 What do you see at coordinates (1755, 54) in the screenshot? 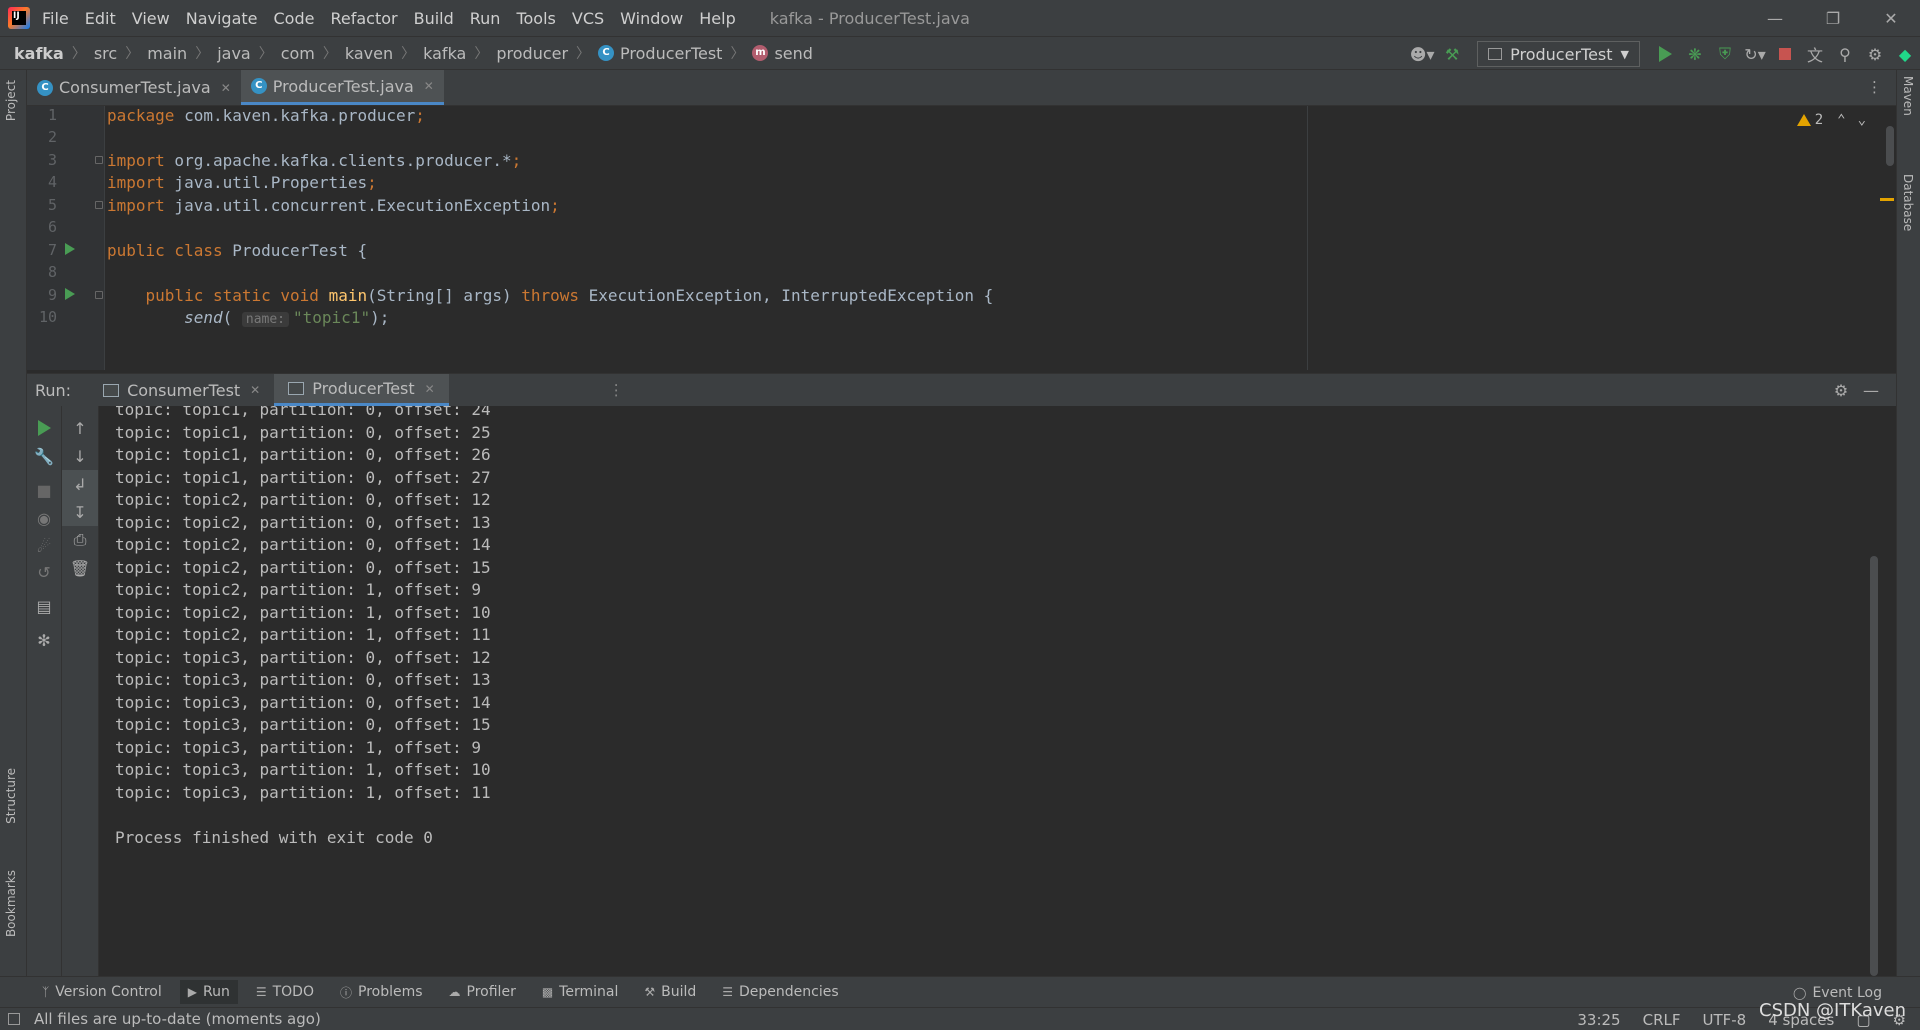
I see `profile-icon: ↻▾` at bounding box center [1755, 54].